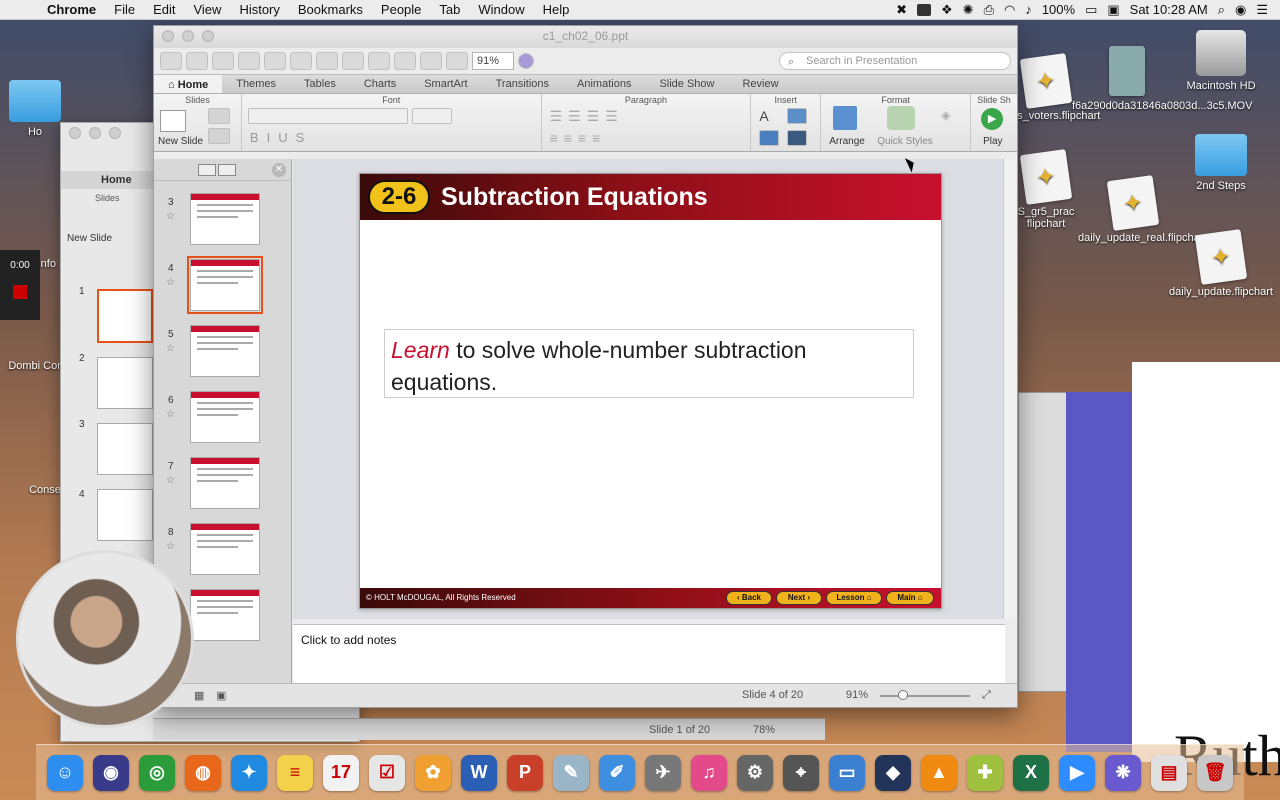  Describe the element at coordinates (379, 61) in the screenshot. I see `undo-icon` at that location.